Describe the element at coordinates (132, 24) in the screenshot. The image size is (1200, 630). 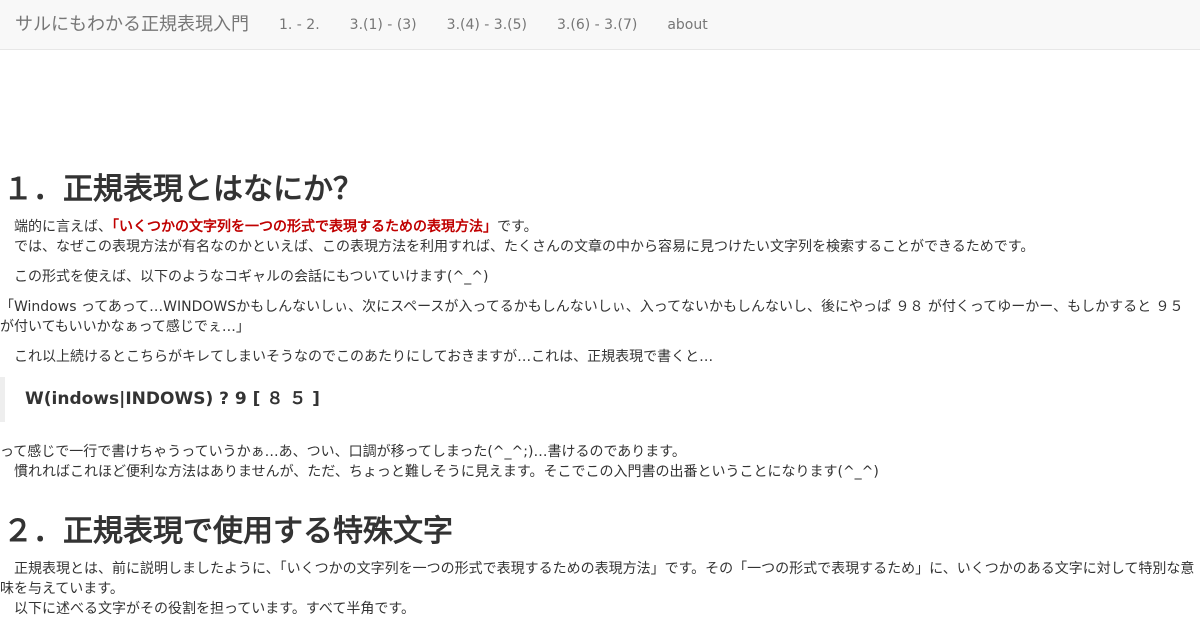
I see `site-brand-link: サルにもわかる正規表現入門` at that location.